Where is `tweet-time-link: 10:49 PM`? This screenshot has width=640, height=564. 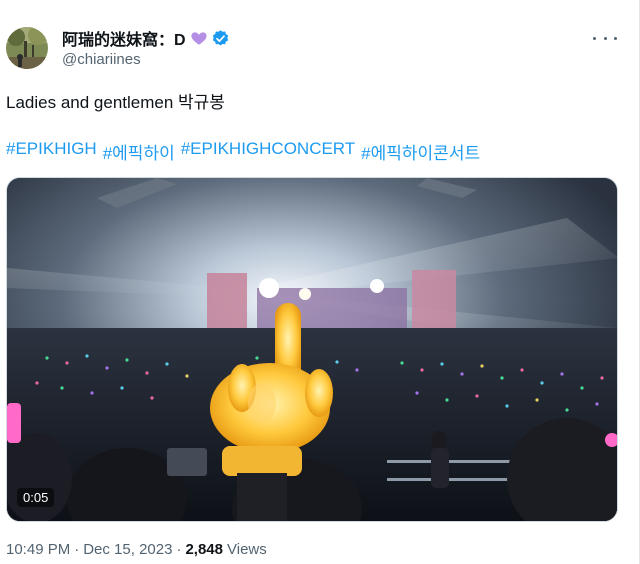 tweet-time-link: 10:49 PM is located at coordinates (38, 549).